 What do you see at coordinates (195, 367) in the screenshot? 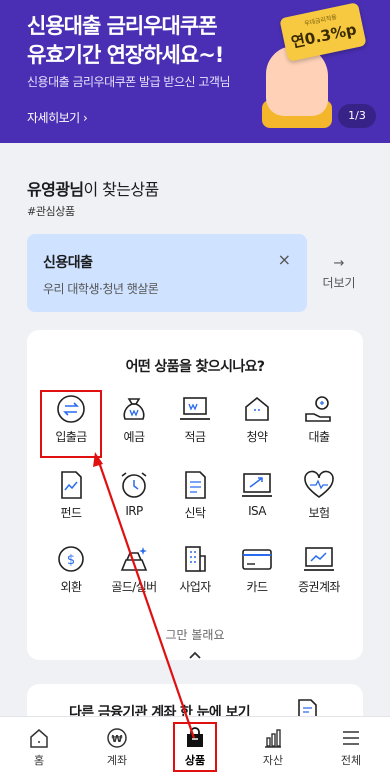
I see `product-question: 어떤 상품을 찾으시나요?` at bounding box center [195, 367].